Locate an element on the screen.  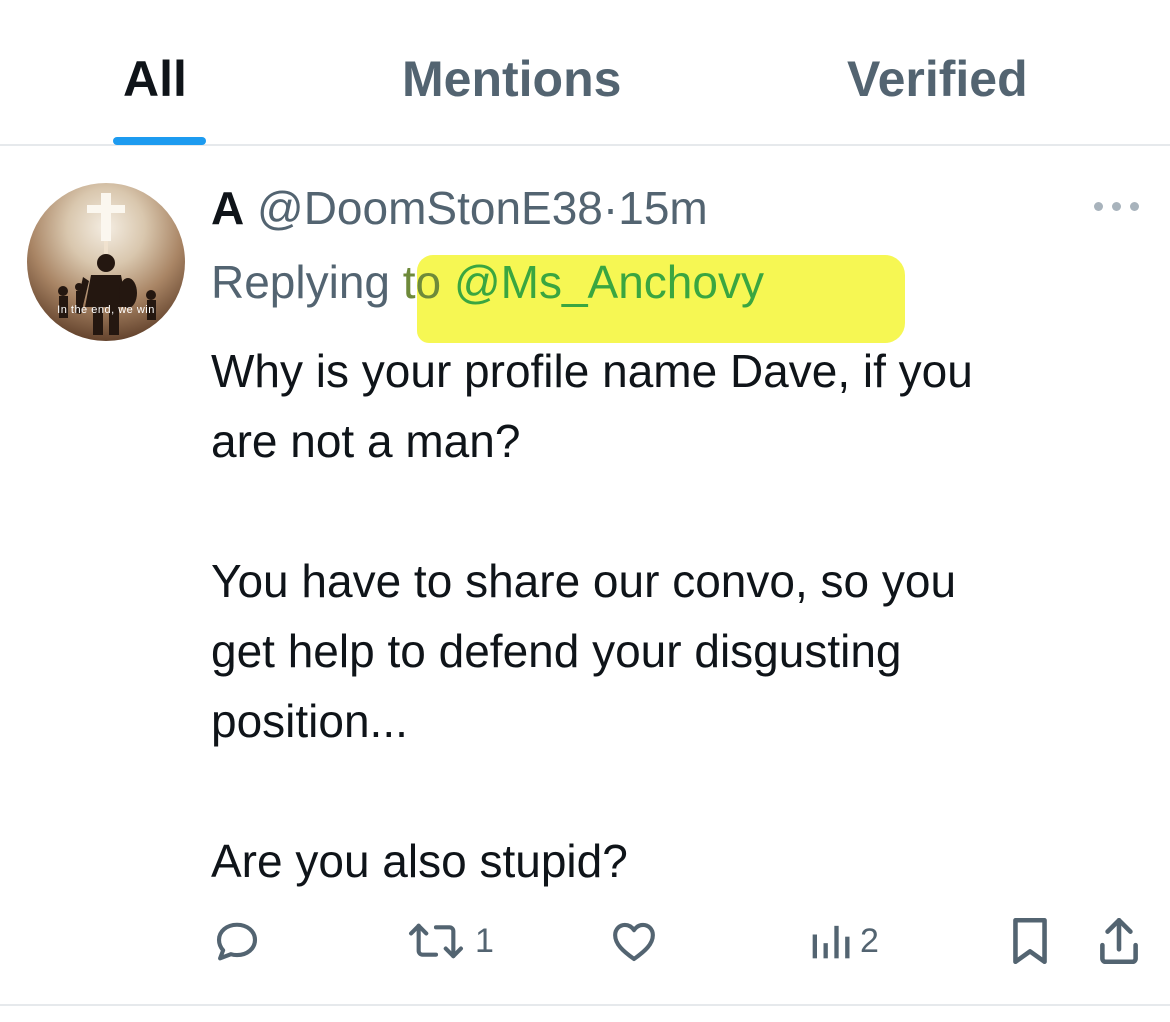
more-icon is located at coordinates (1098, 206).